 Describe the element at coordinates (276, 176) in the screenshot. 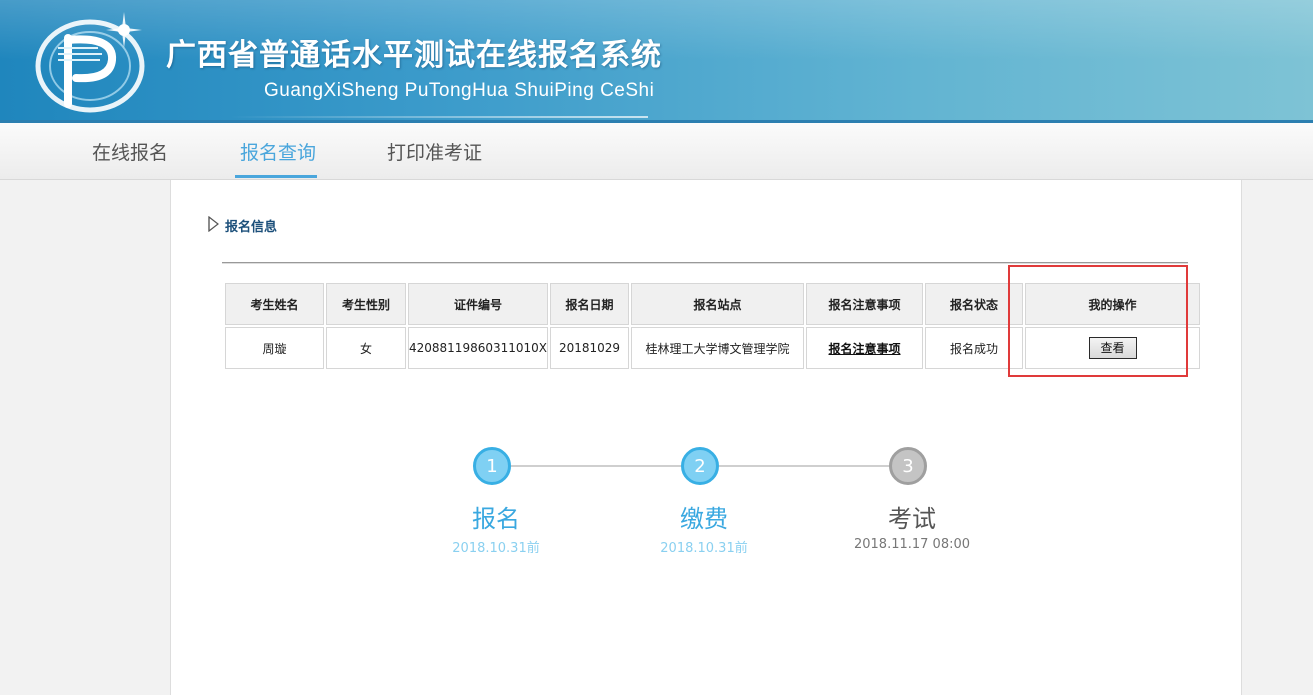

I see `nav-active-indicator` at that location.